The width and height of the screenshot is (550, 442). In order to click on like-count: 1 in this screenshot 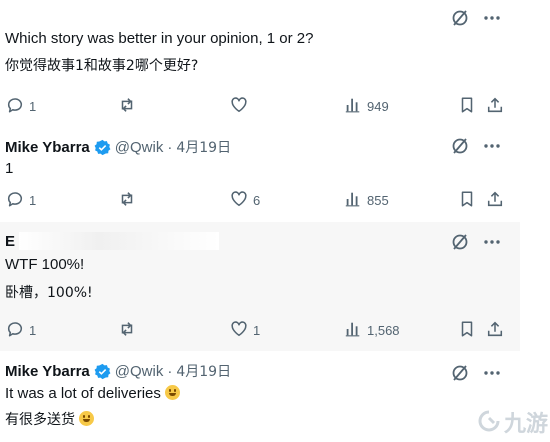, I will do `click(257, 330)`.